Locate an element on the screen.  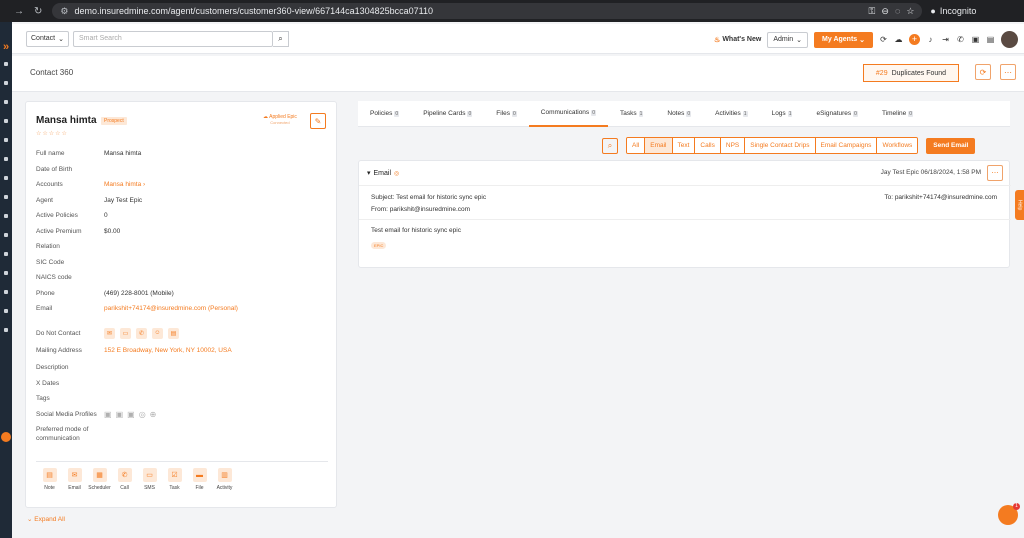
tab-logs: Logs 1 is located at coordinates (782, 114).